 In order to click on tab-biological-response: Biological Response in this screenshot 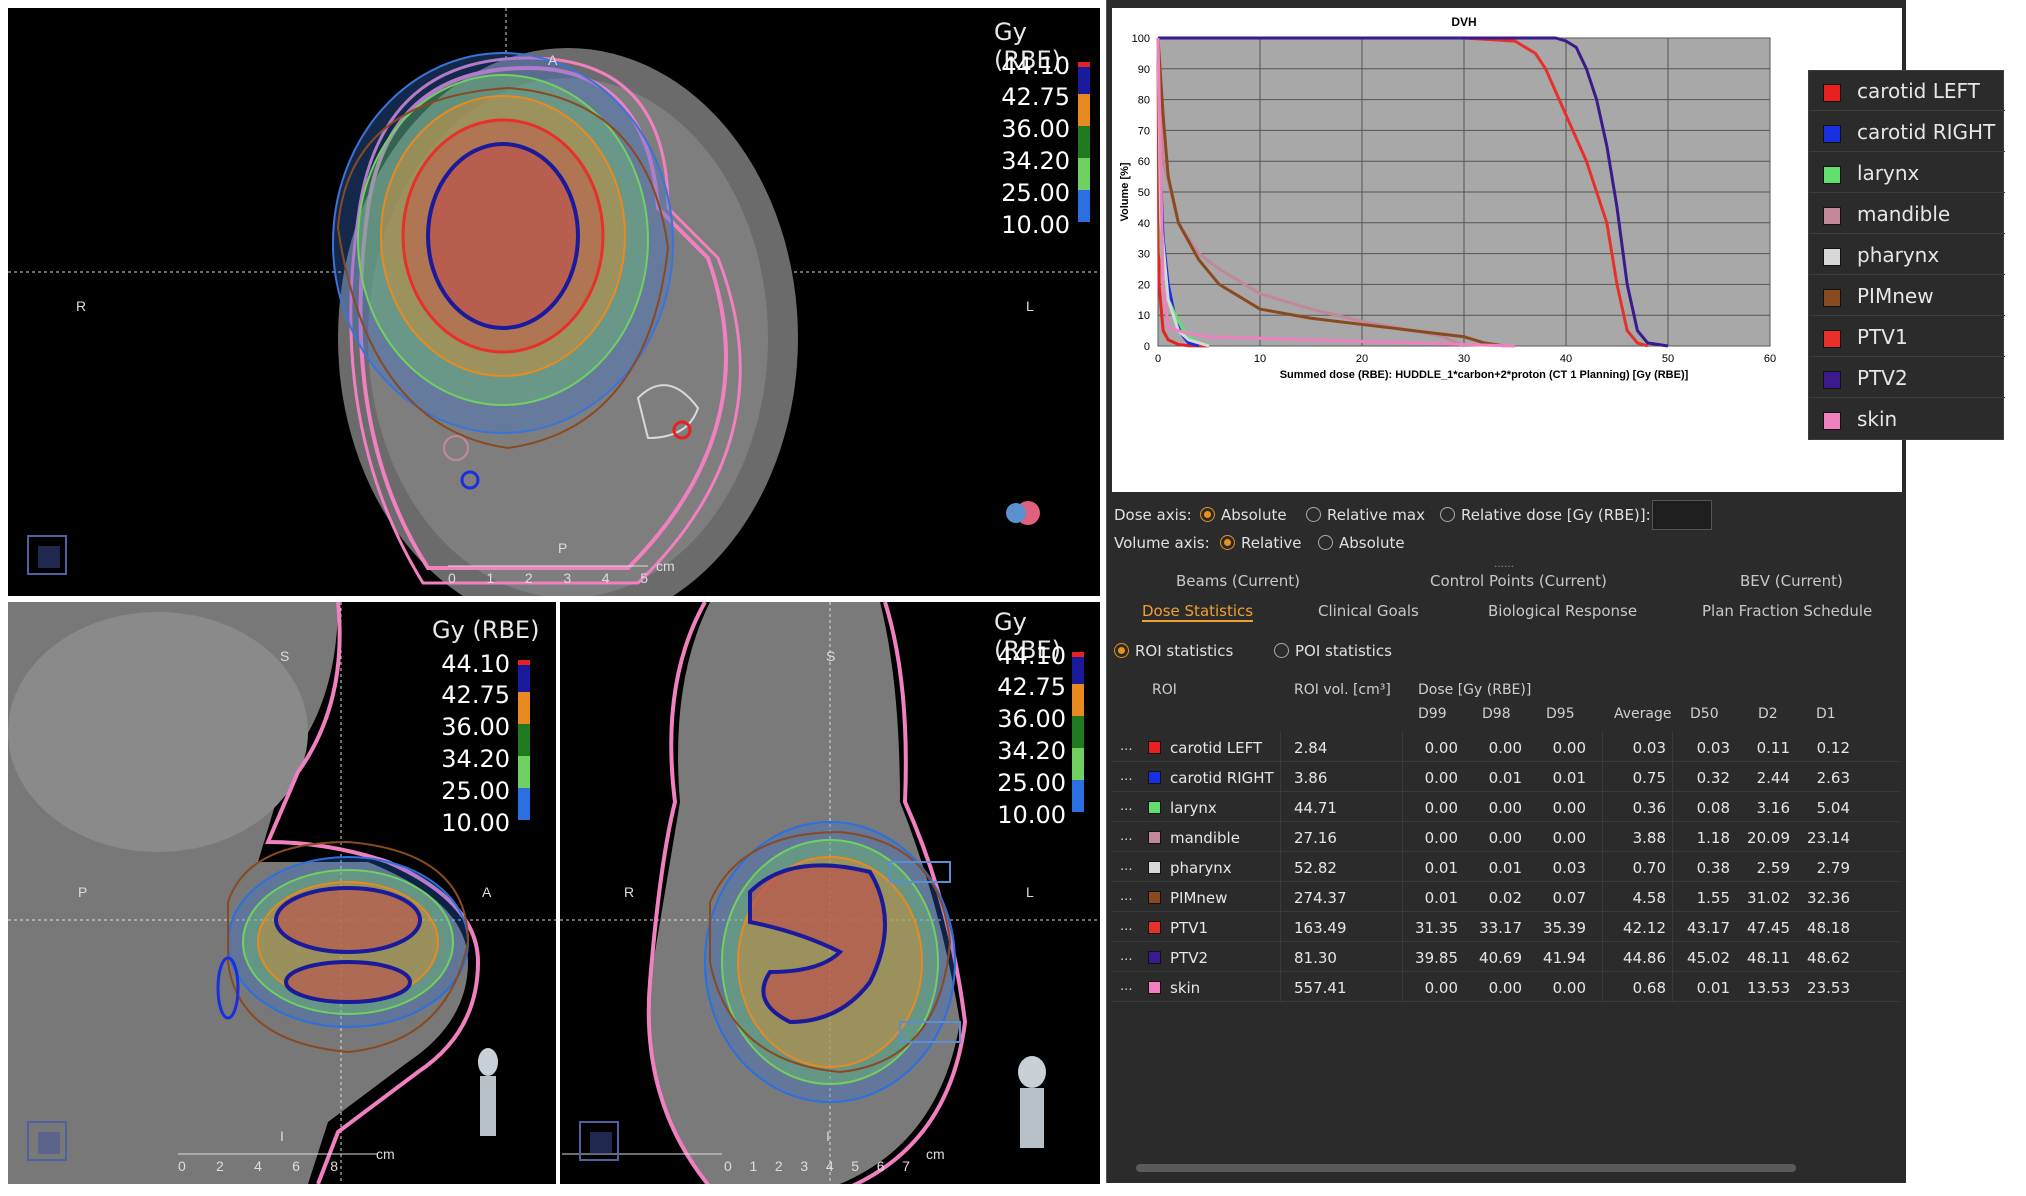, I will do `click(1562, 611)`.